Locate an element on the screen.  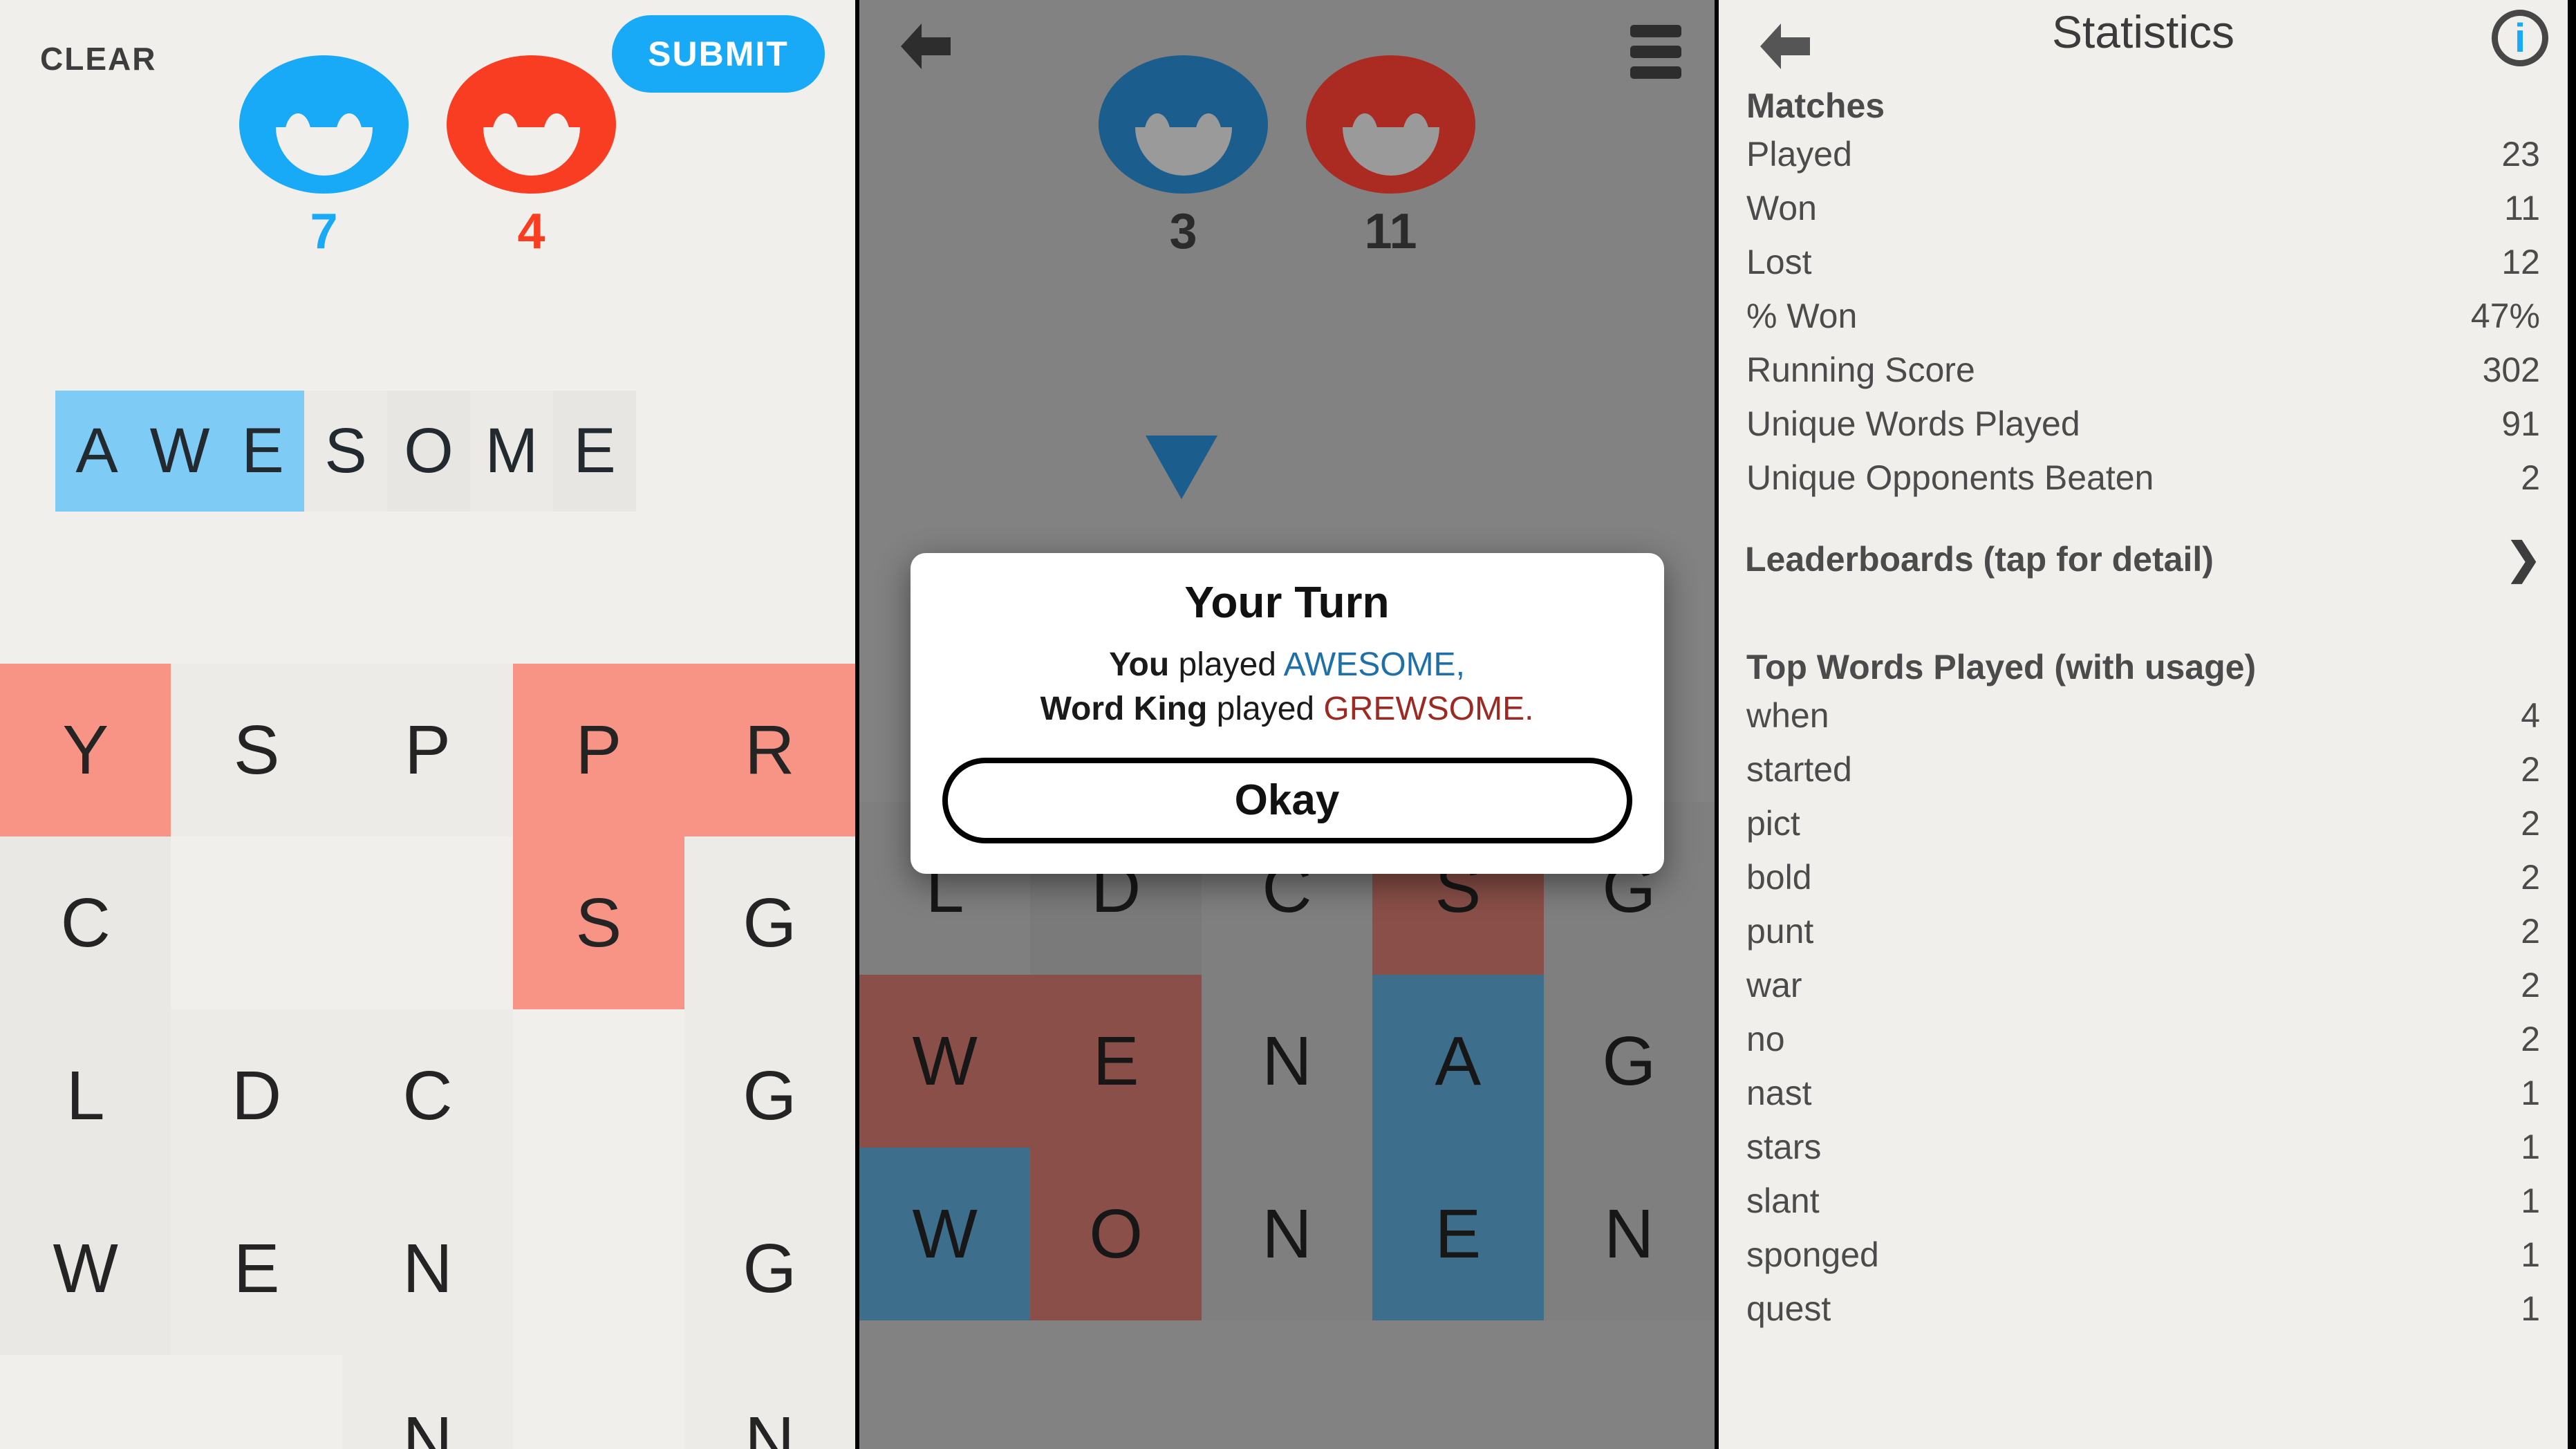
tray-tile: W is located at coordinates (179, 451).